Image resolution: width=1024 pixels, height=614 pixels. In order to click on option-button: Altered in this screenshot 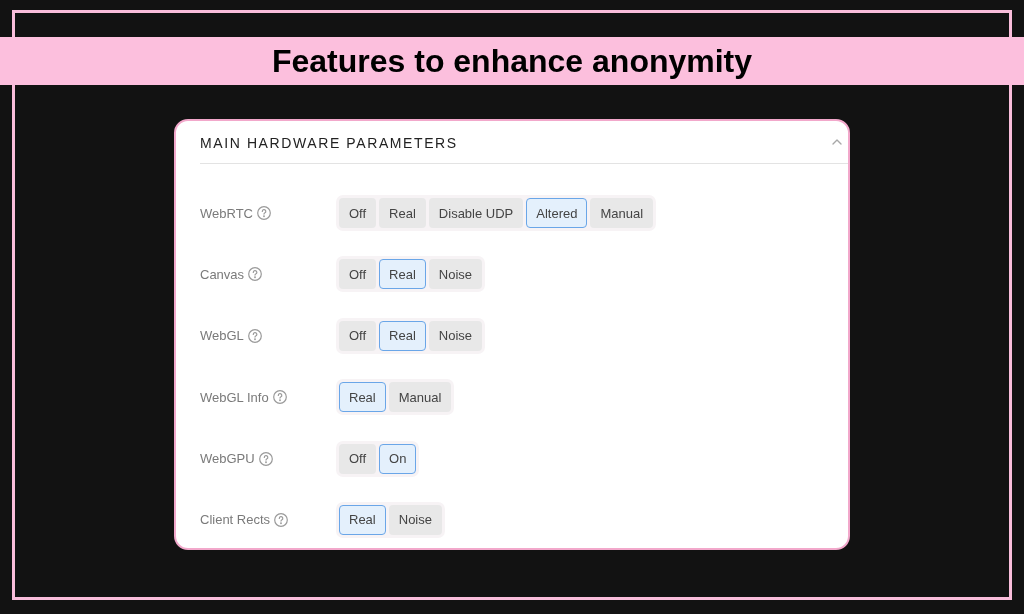, I will do `click(557, 213)`.